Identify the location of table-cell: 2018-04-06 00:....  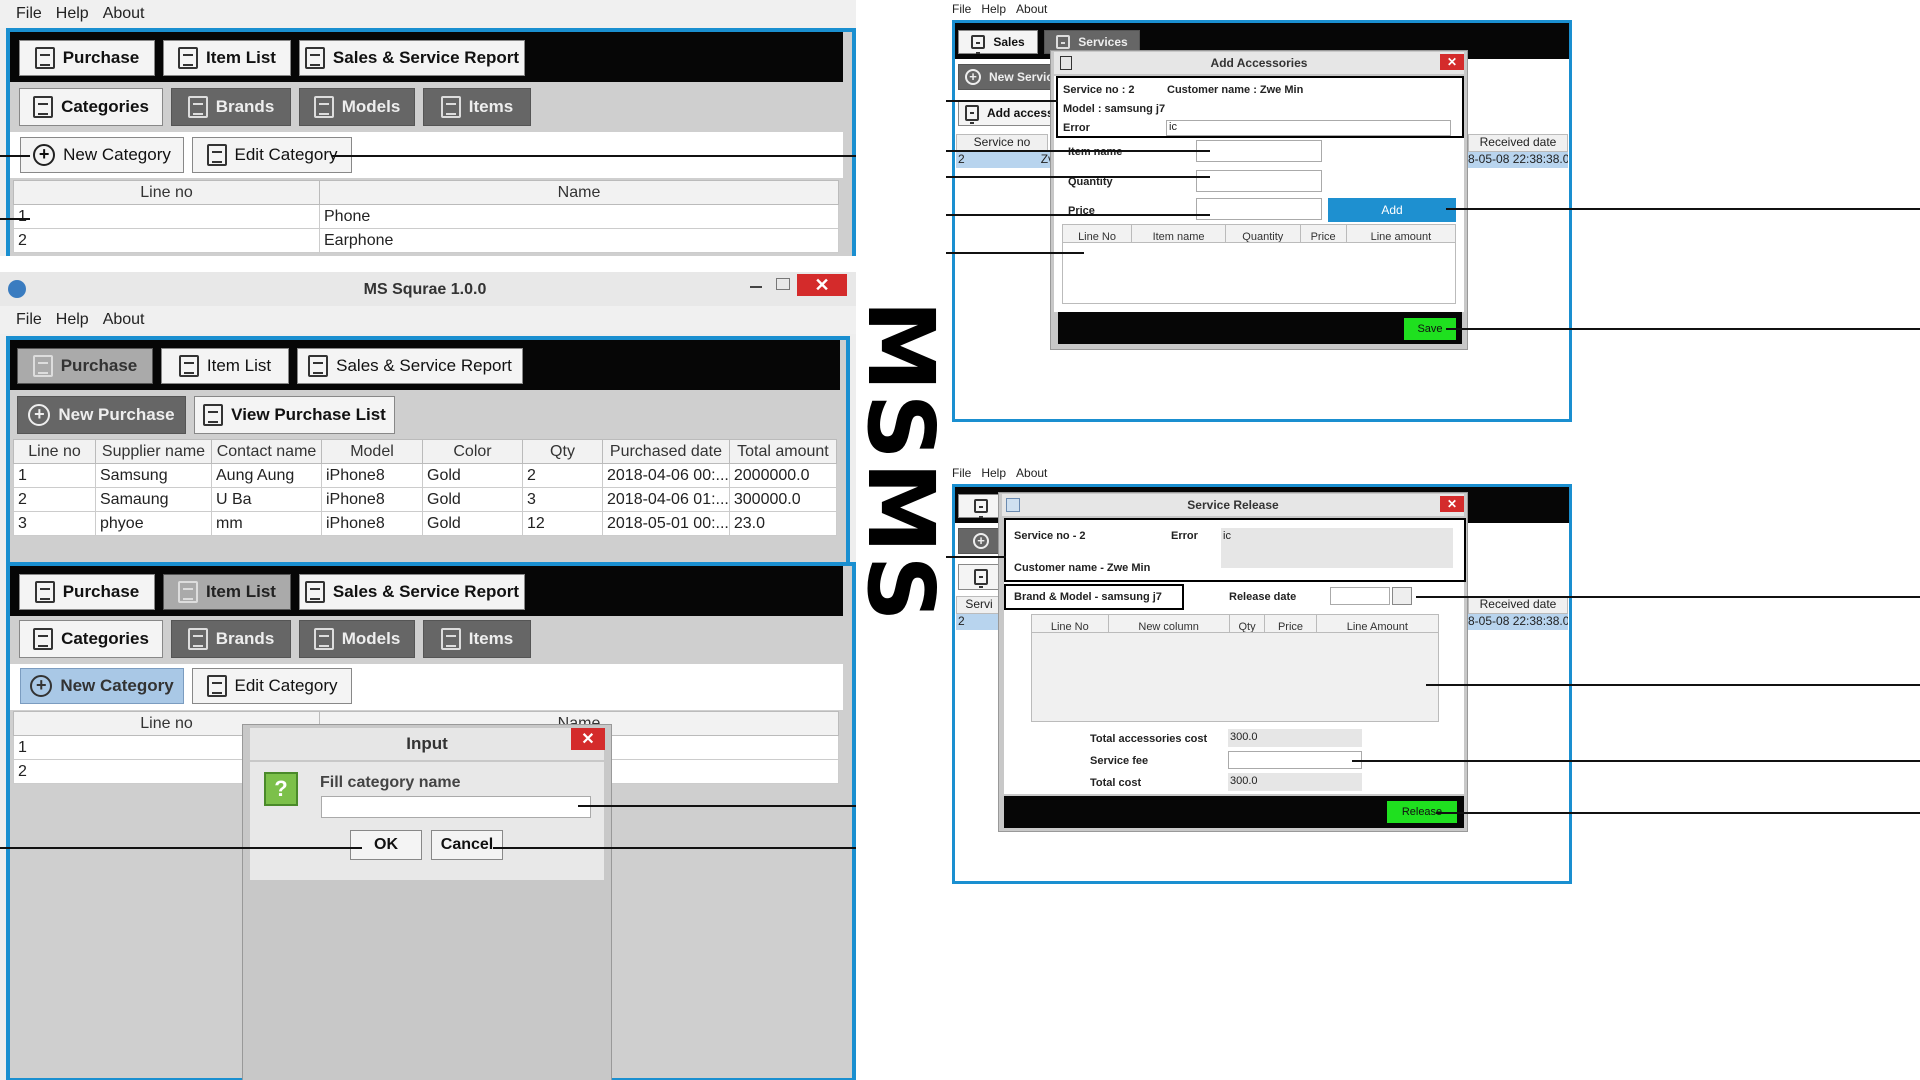
(666, 475).